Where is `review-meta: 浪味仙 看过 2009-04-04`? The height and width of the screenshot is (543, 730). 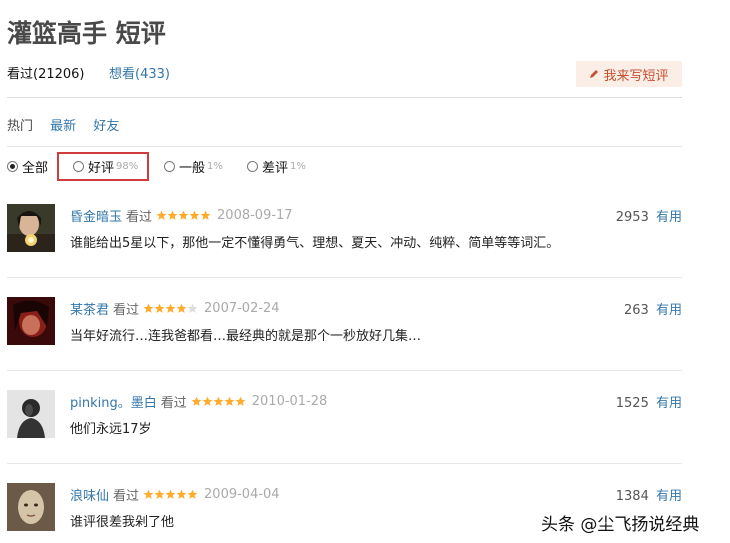
review-meta: 浪味仙 看过 2009-04-04 is located at coordinates (175, 494).